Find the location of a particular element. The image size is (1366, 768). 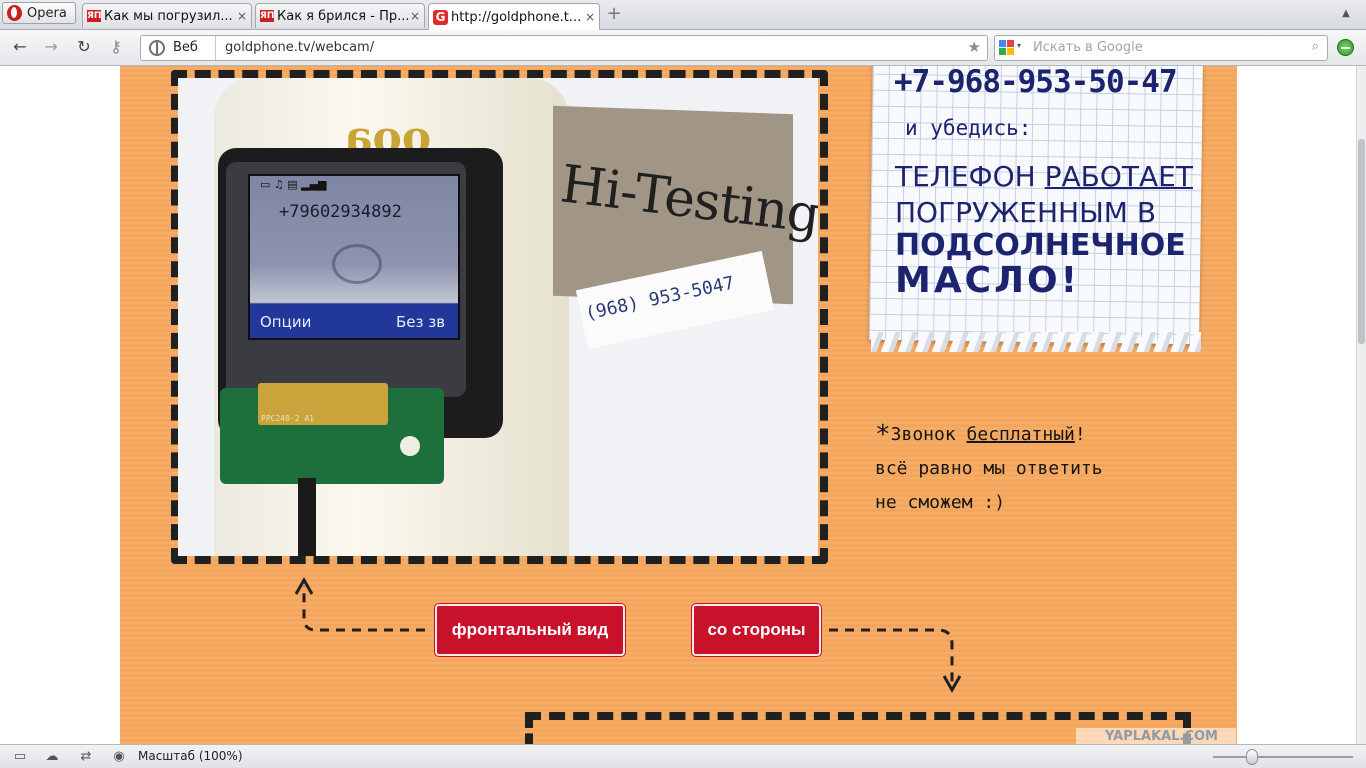

search-icon: ⌕ is located at coordinates (1315, 46).